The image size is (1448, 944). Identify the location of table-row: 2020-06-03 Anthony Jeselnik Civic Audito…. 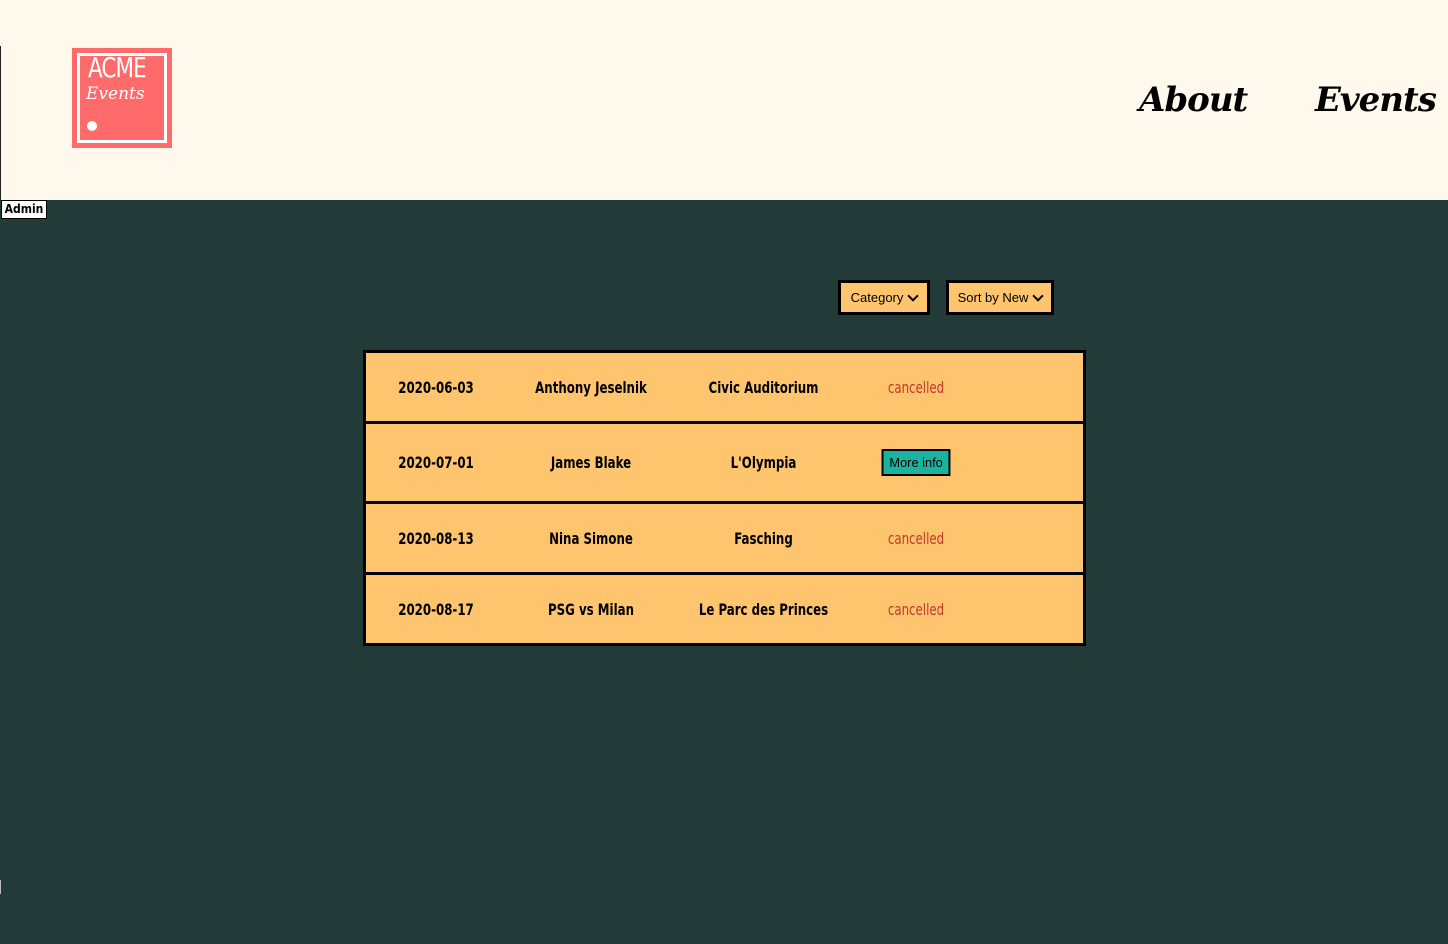
(724, 387).